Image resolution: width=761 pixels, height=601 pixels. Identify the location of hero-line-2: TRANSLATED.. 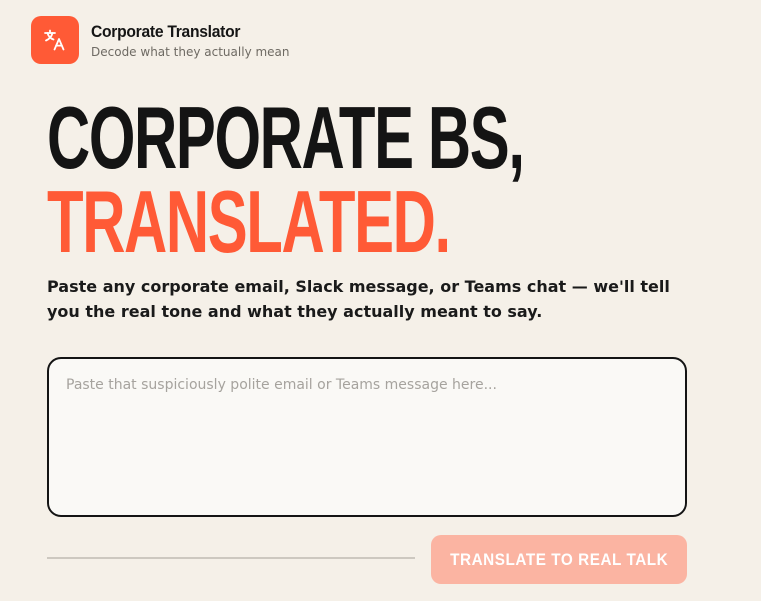
(249, 221).